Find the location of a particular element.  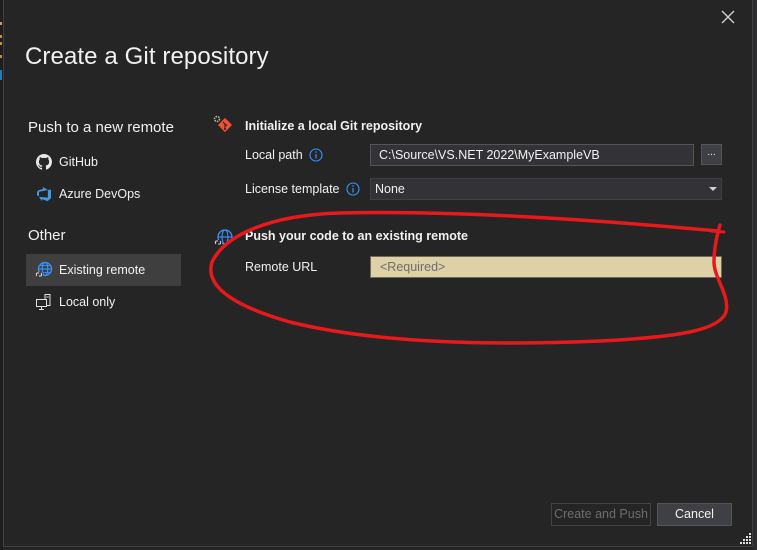

sidebar-item-azure-devops: Azure DevOps is located at coordinates (103, 194).